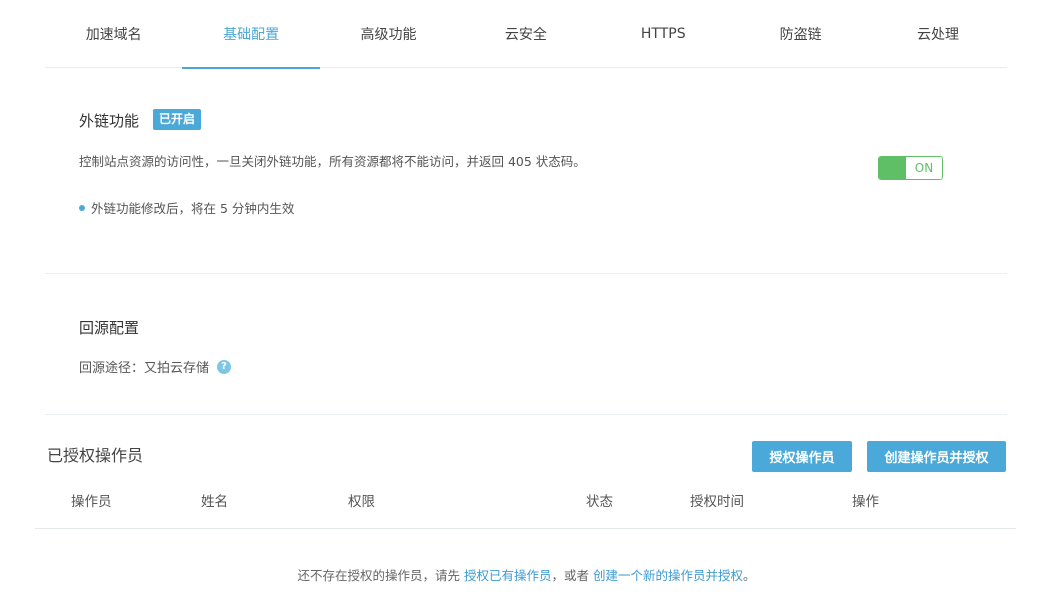  I want to click on empty-state-message: 还不存在授权的操作员，请先 授权已有操作员，或者 创建一个新的操作员并授权。, so click(526, 574).